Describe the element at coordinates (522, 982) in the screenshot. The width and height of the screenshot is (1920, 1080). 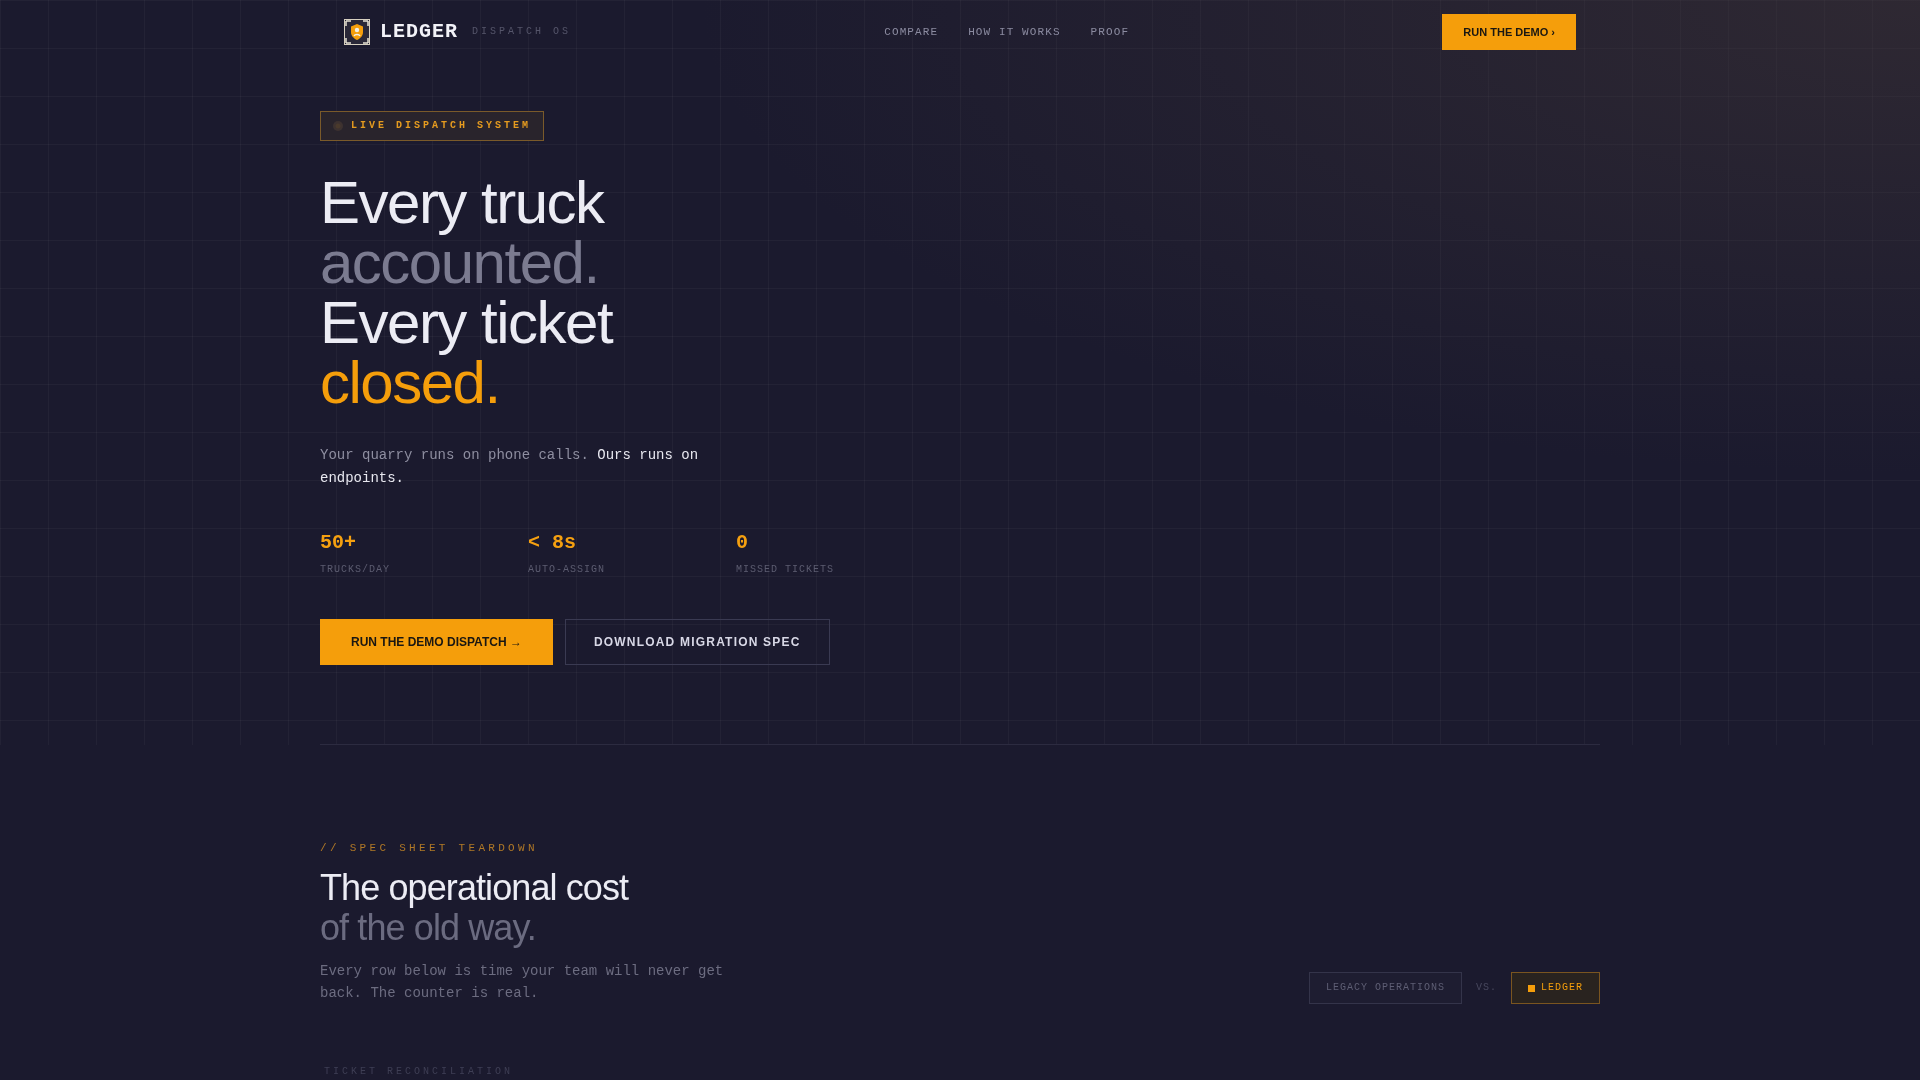
I see `section-description: Every row below is time your team will never get back. The counter is real.` at that location.